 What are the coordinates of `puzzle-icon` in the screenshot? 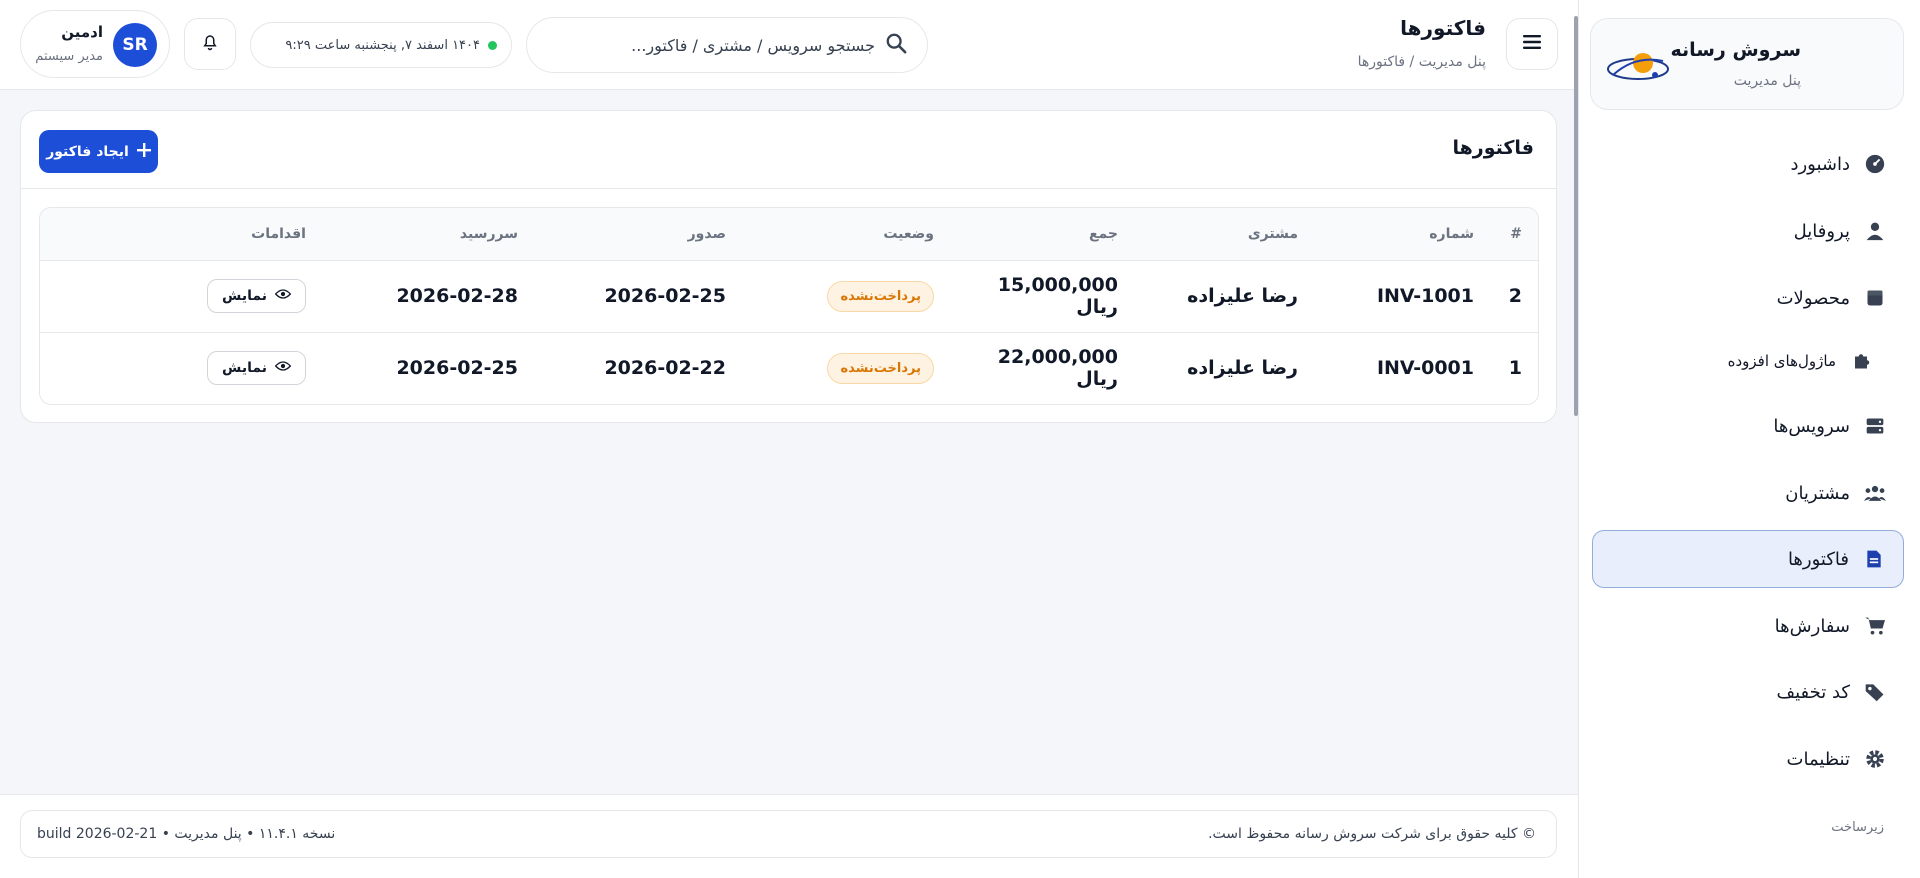 It's located at (1861, 361).